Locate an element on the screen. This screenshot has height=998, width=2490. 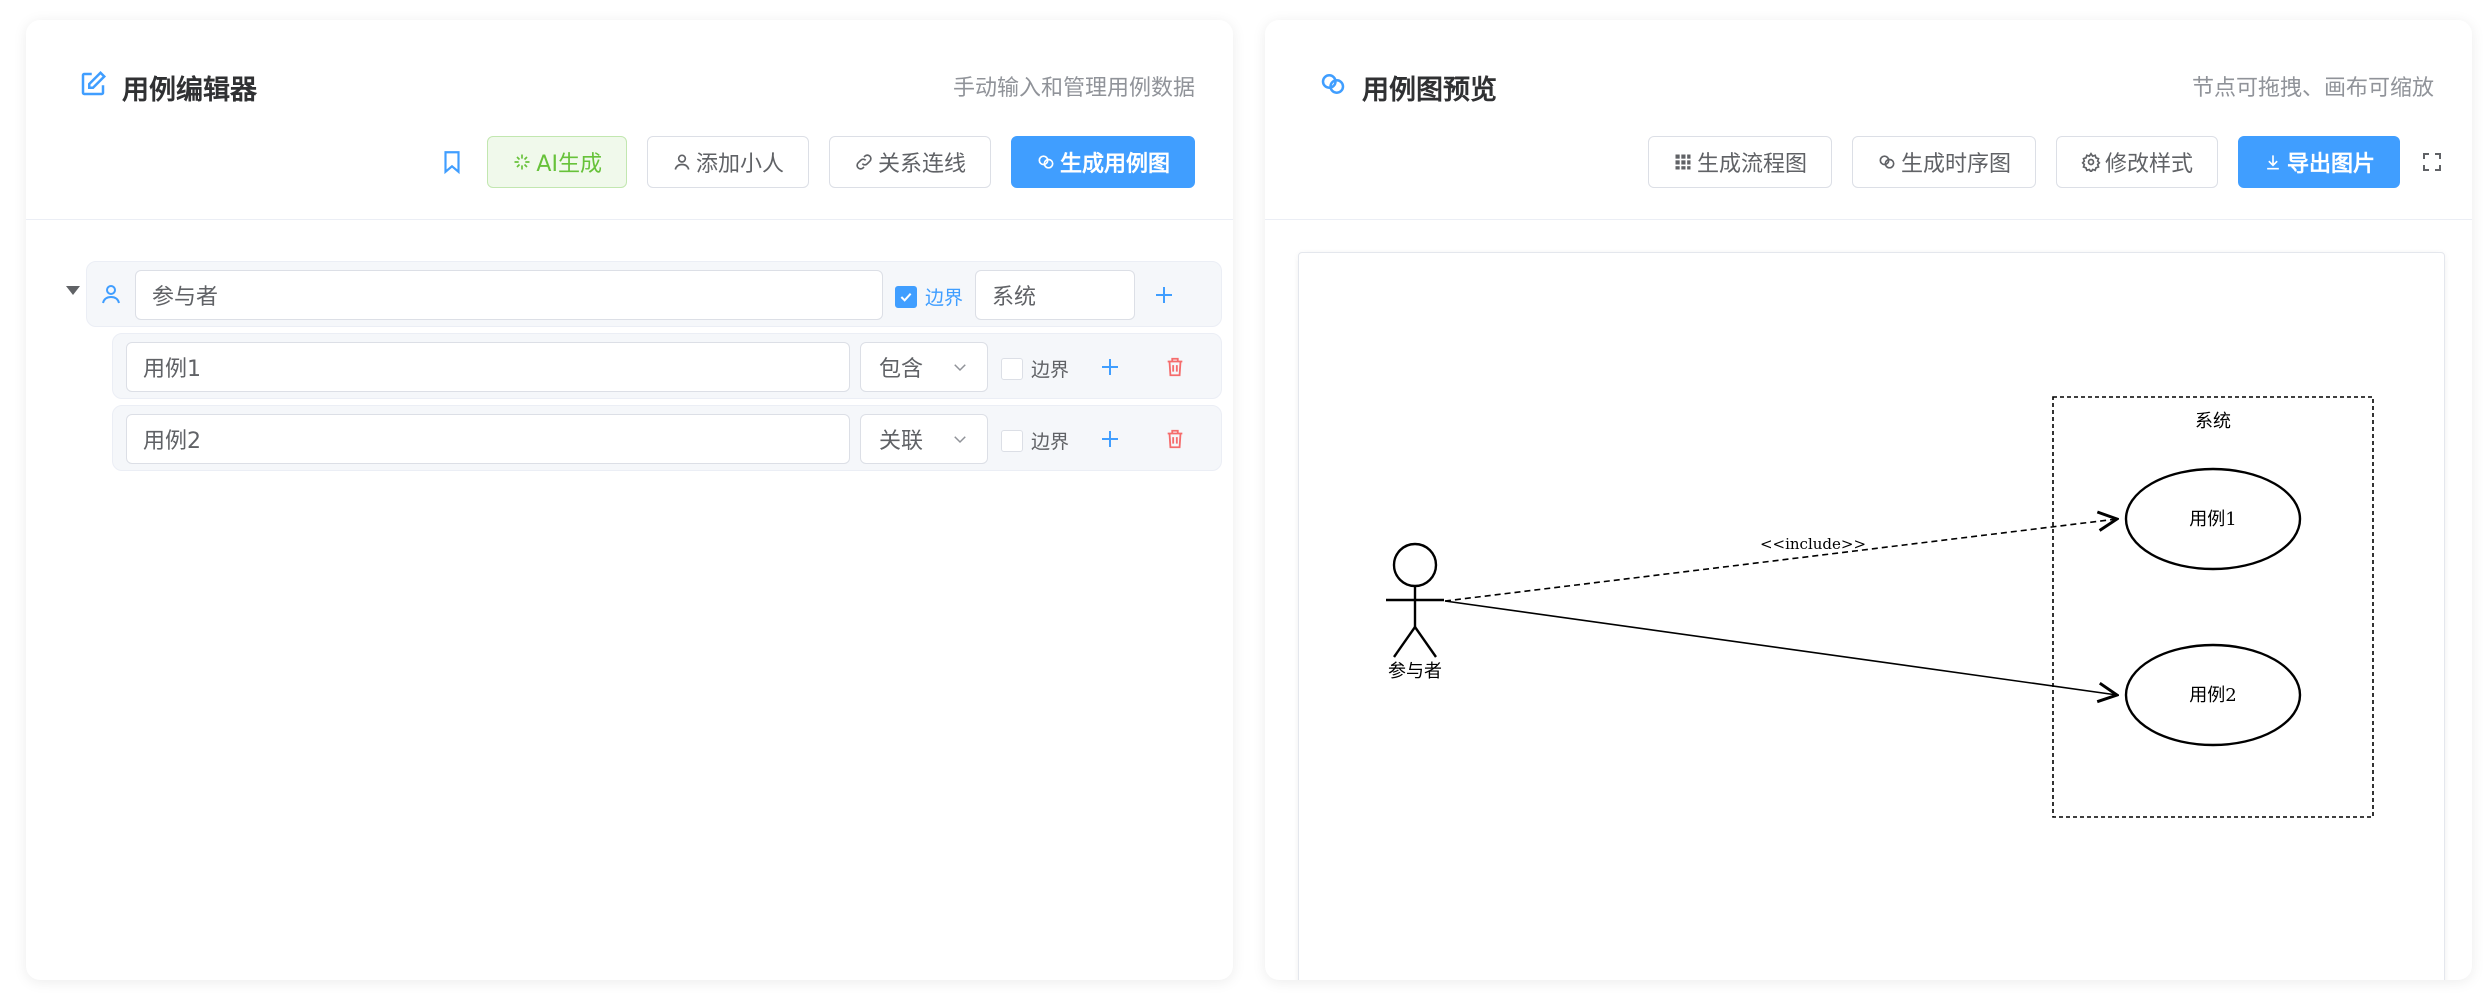
bookmark-button is located at coordinates (452, 162).